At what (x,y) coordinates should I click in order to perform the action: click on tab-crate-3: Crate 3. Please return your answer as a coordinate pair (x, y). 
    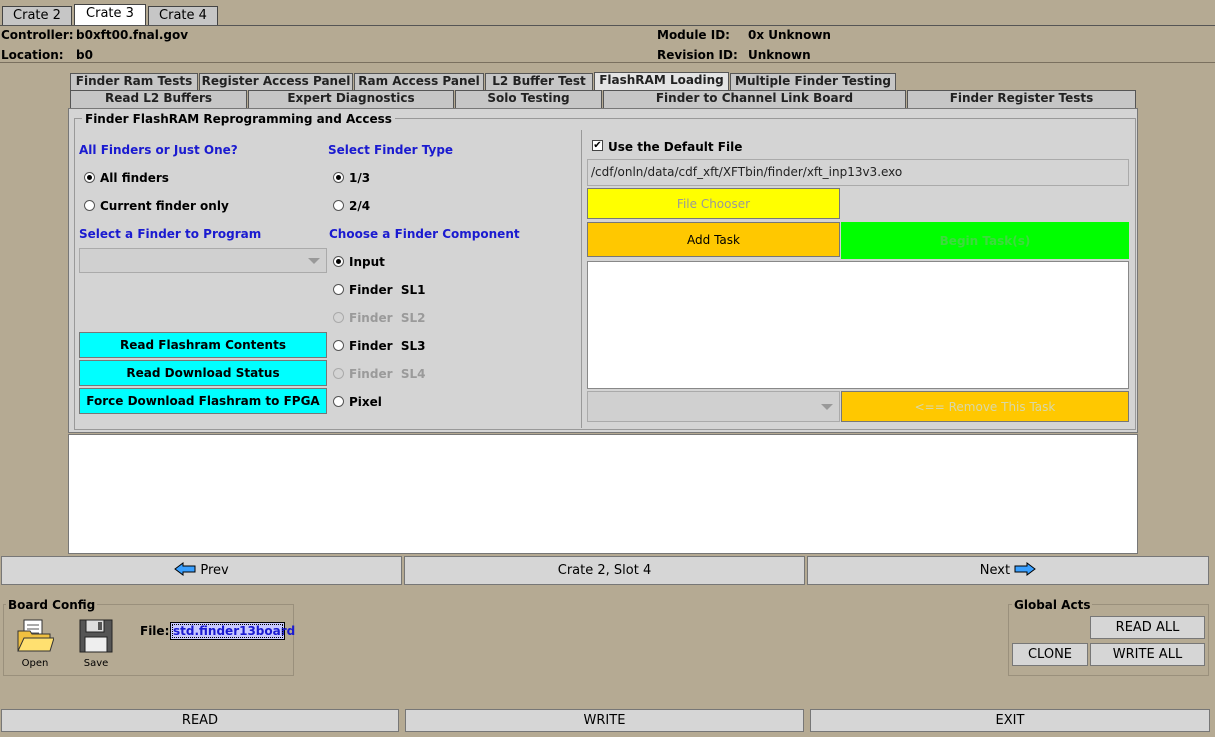
    Looking at the image, I should click on (110, 14).